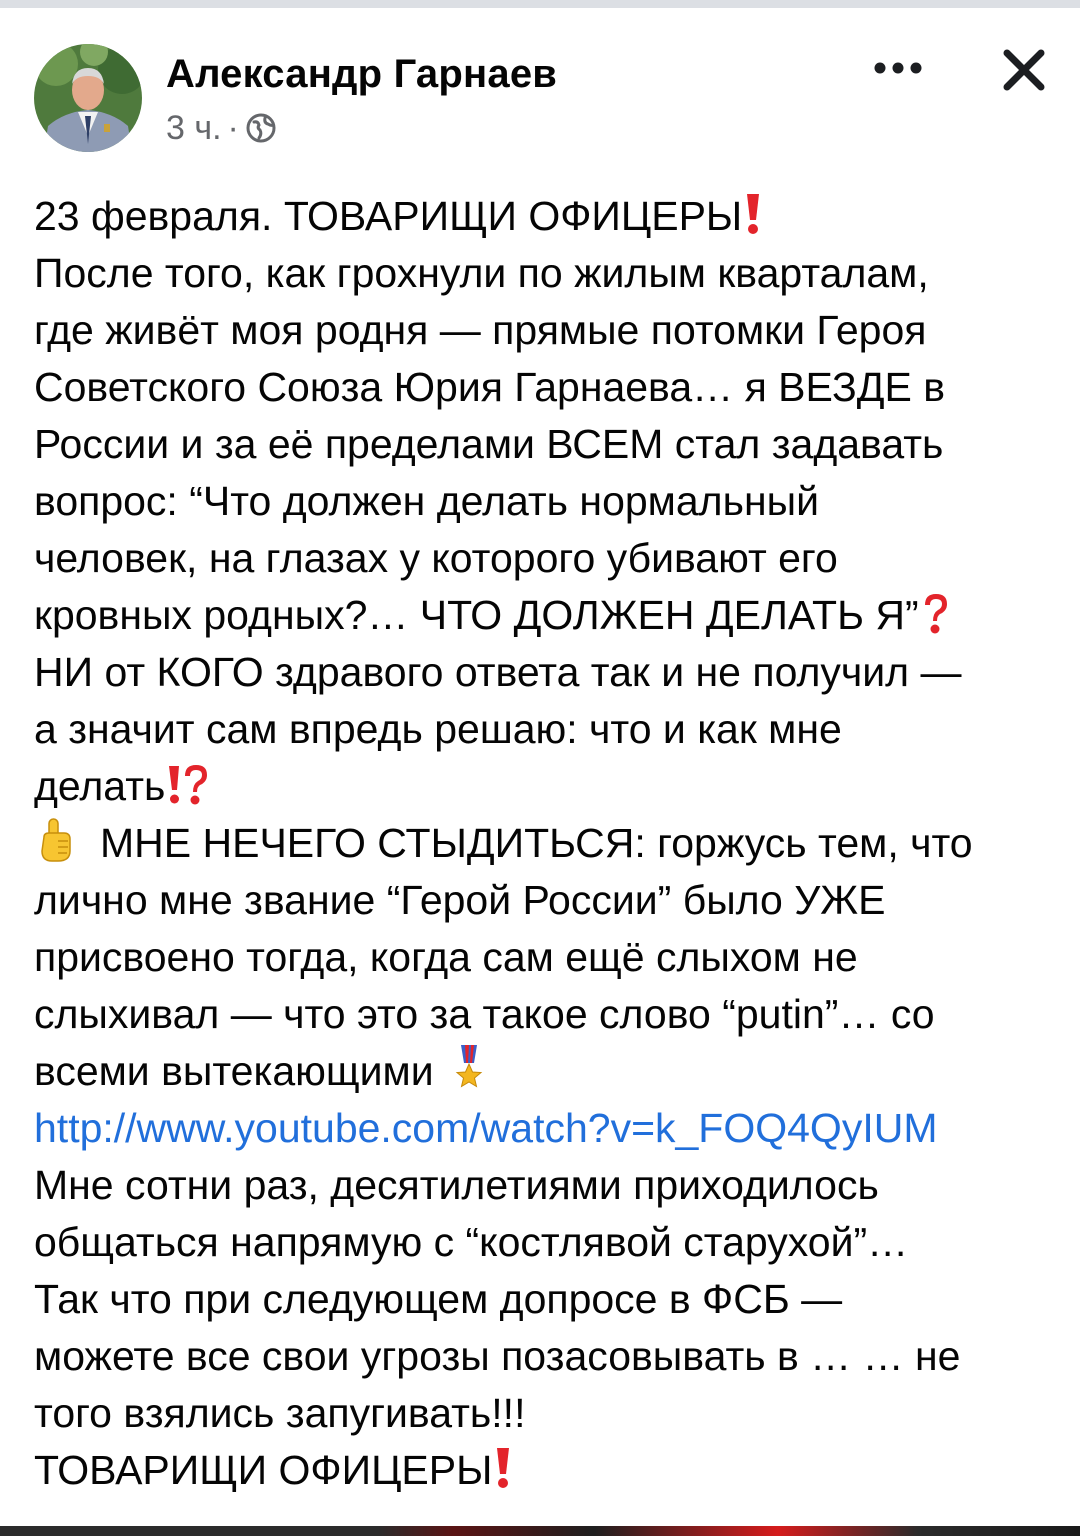  What do you see at coordinates (280, 1413) in the screenshot?
I see `post-line: того взялись запугивать!!!` at bounding box center [280, 1413].